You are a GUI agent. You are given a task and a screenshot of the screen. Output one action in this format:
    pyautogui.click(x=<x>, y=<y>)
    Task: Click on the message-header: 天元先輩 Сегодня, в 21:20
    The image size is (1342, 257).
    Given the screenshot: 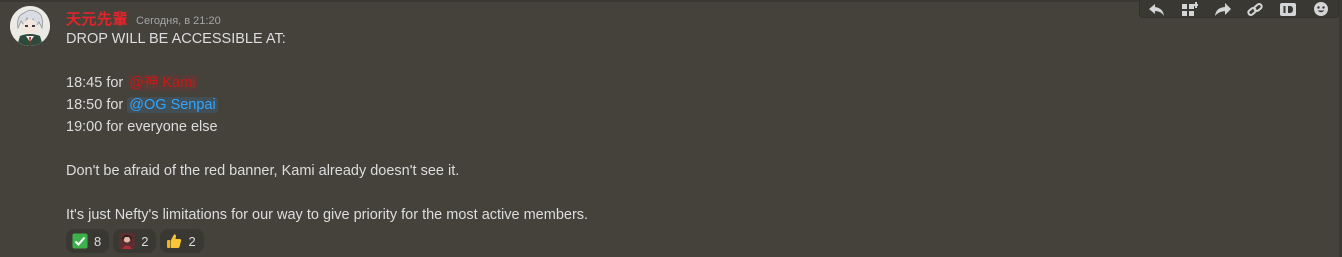 What is the action you would take?
    pyautogui.click(x=143, y=18)
    